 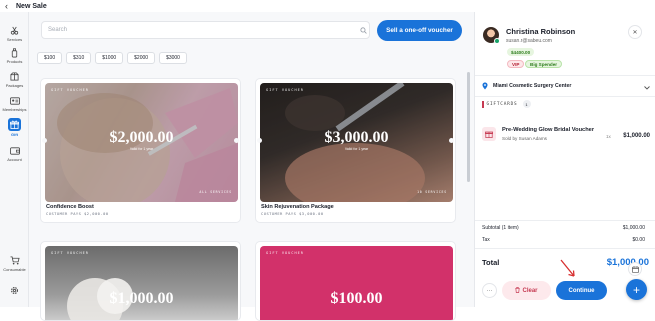 What do you see at coordinates (14, 150) in the screenshot?
I see `wallet-icon` at bounding box center [14, 150].